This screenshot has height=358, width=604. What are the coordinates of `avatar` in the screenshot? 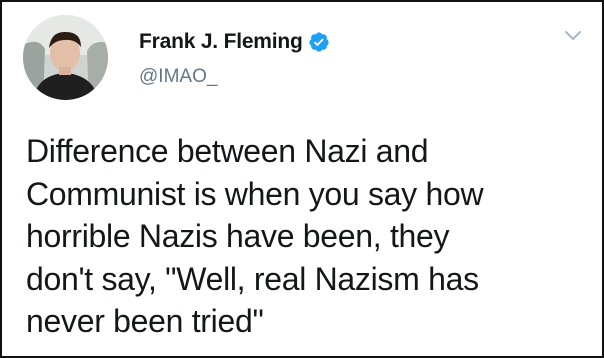 It's located at (65, 57).